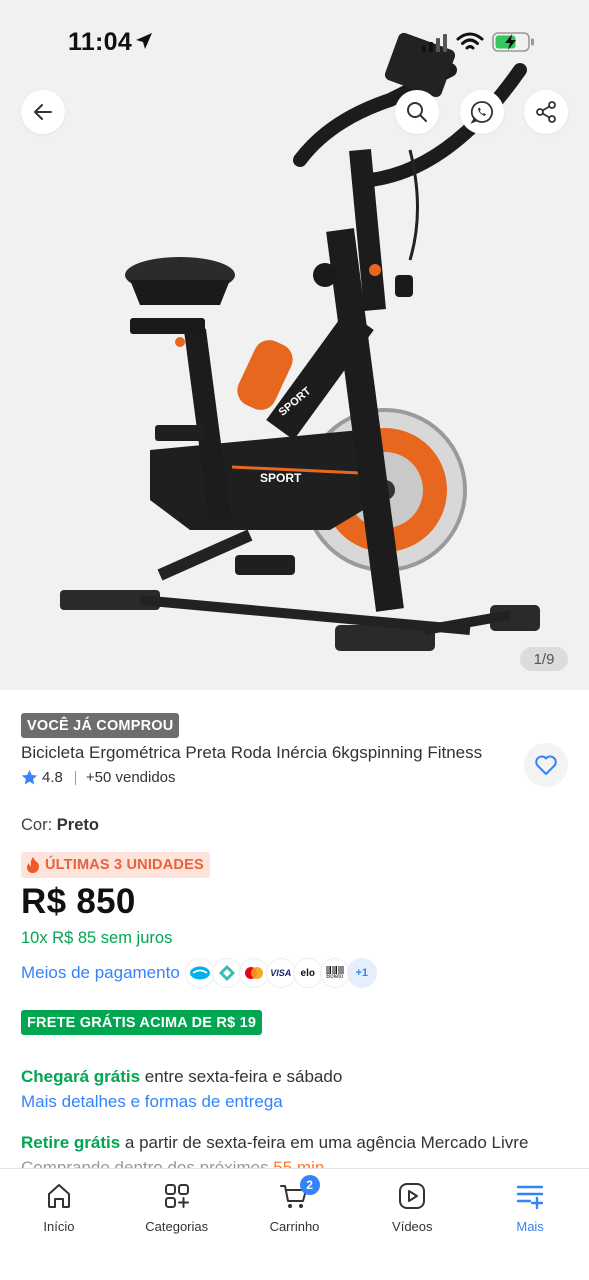 The height and width of the screenshot is (1280, 589). What do you see at coordinates (142, 1022) in the screenshot?
I see `free-shipping-badge: FRETE GRÁTIS ACIMA DE R$ 19` at bounding box center [142, 1022].